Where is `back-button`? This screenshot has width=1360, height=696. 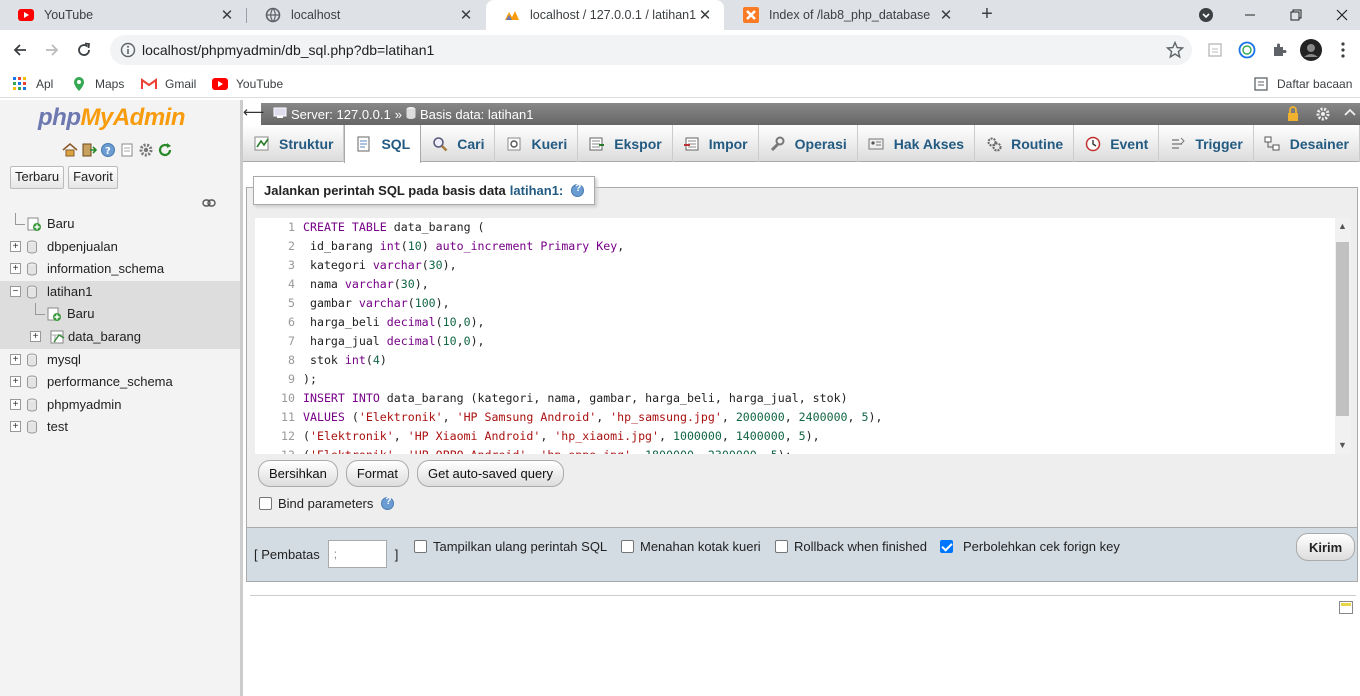 back-button is located at coordinates (20, 50).